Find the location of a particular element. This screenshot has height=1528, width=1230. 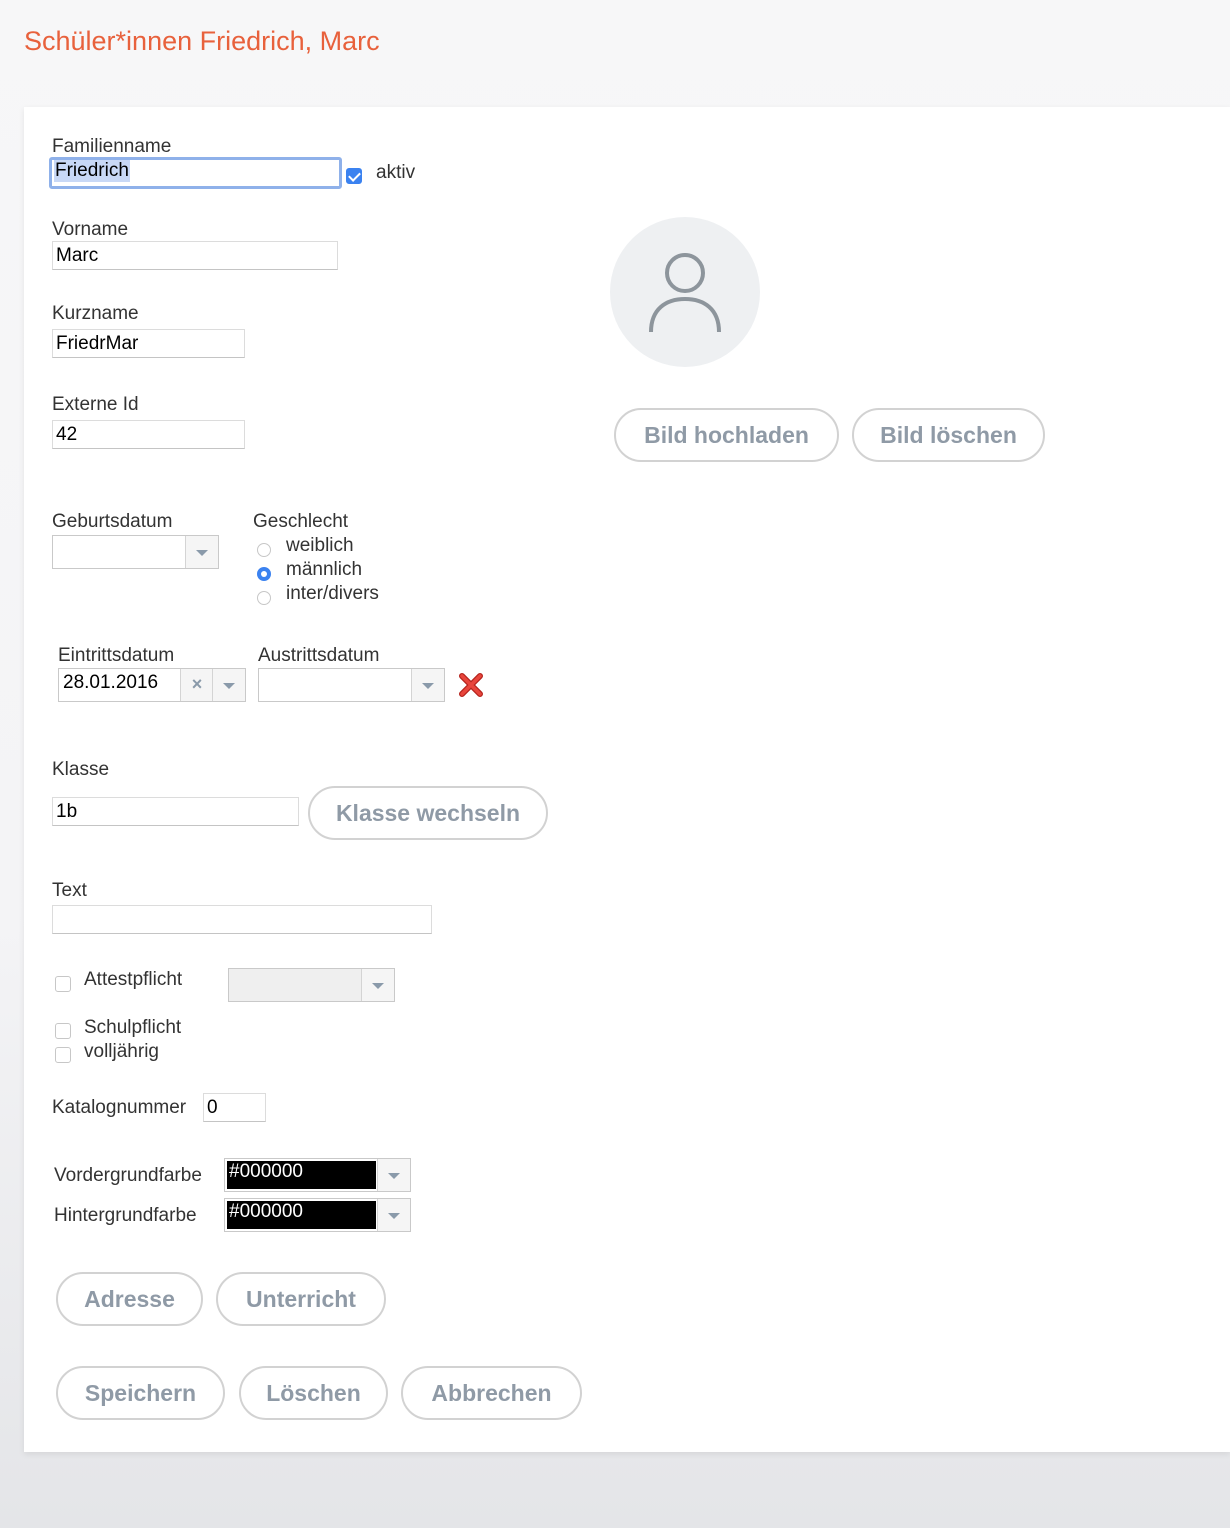

familienname-value: Friedrich is located at coordinates (92, 171).